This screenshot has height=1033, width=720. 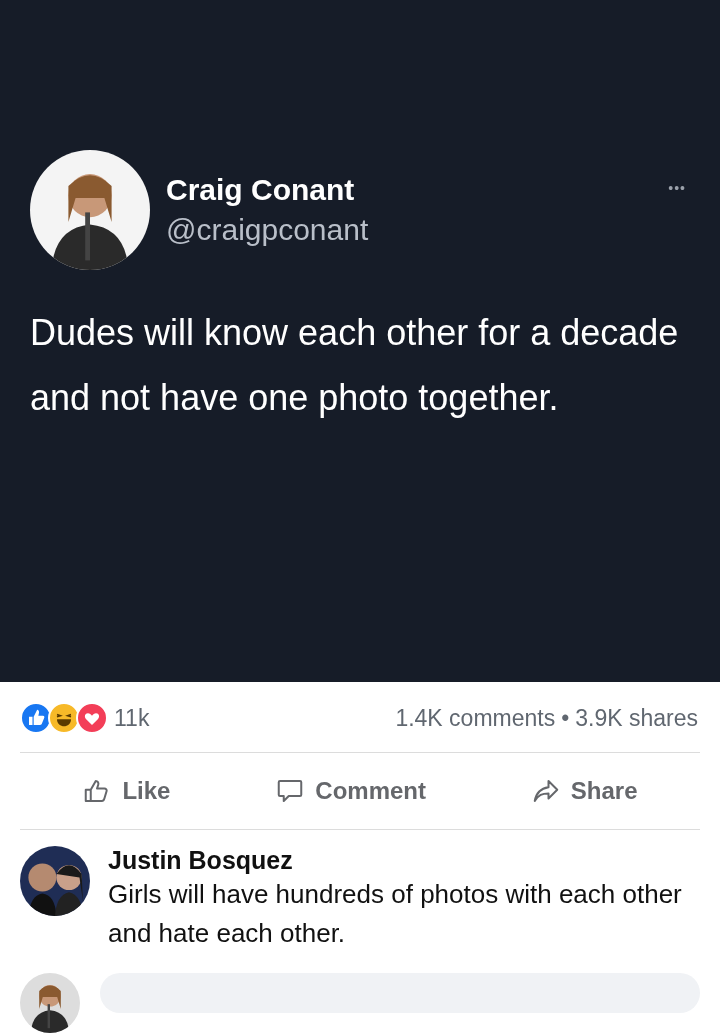 What do you see at coordinates (398, 860) in the screenshot?
I see `commenter-name: Justin Bosquez` at bounding box center [398, 860].